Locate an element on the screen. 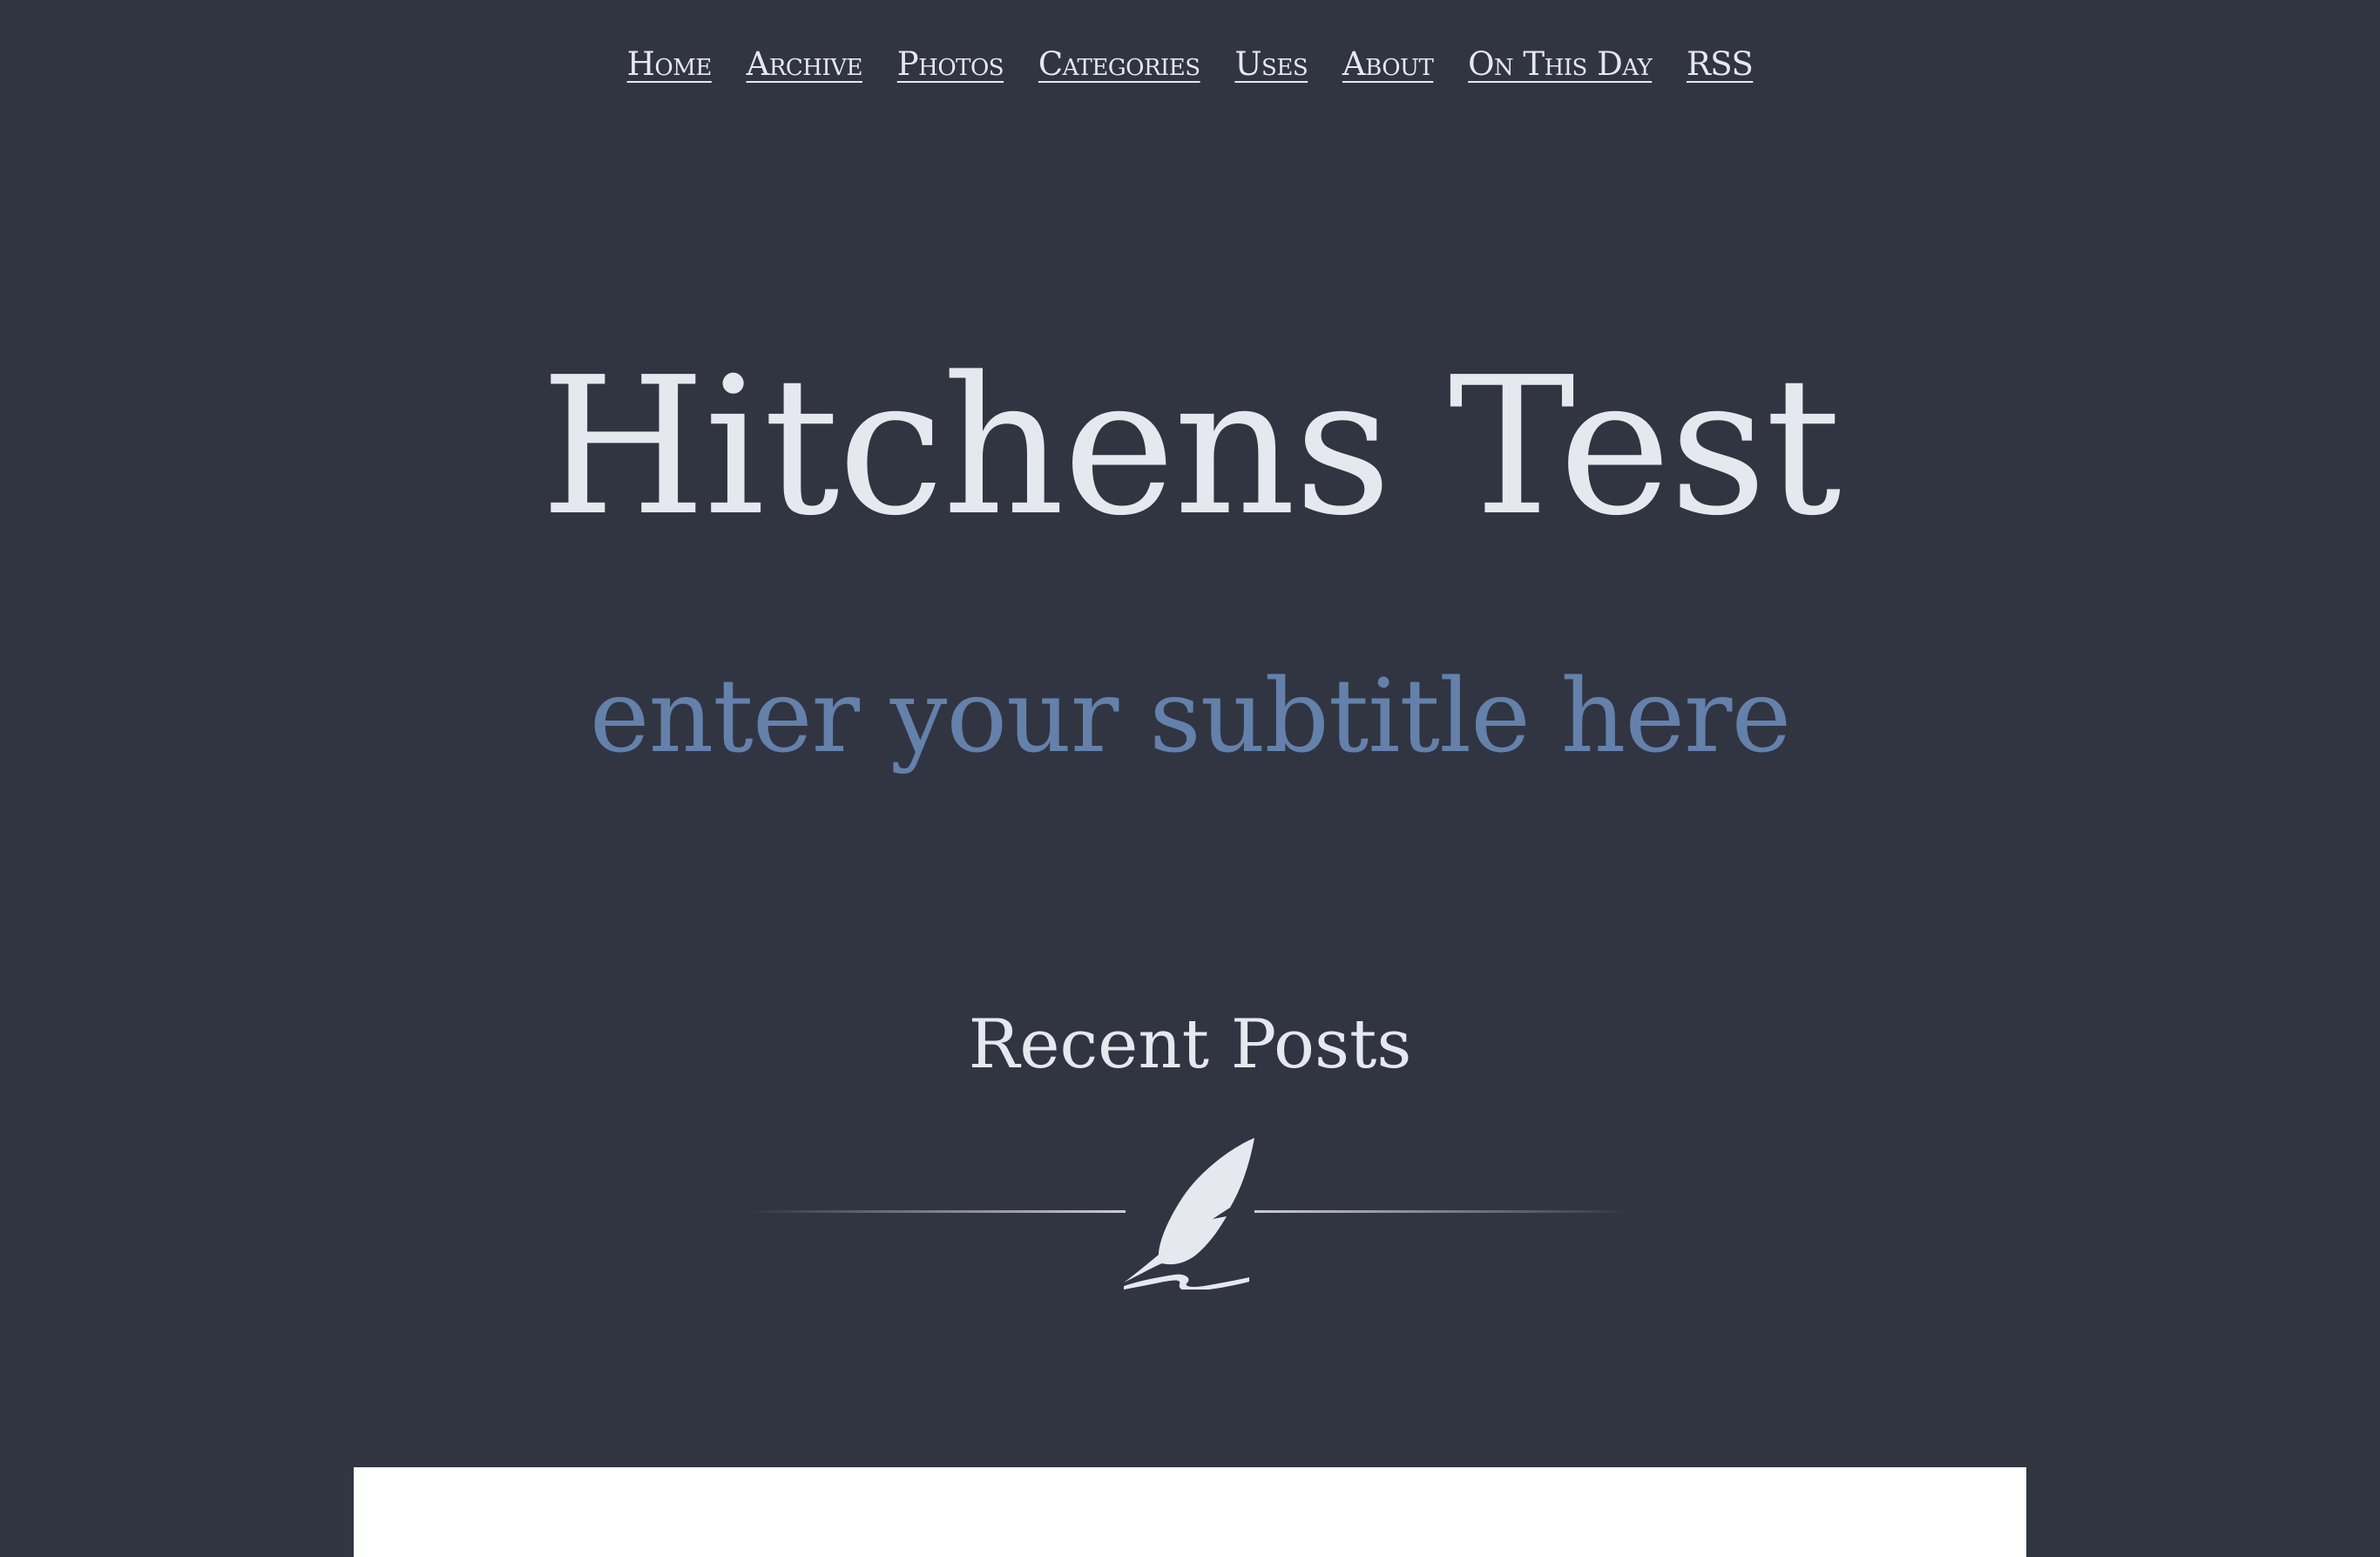 This screenshot has width=2380, height=1557. nav-home-link: Home is located at coordinates (670, 64).